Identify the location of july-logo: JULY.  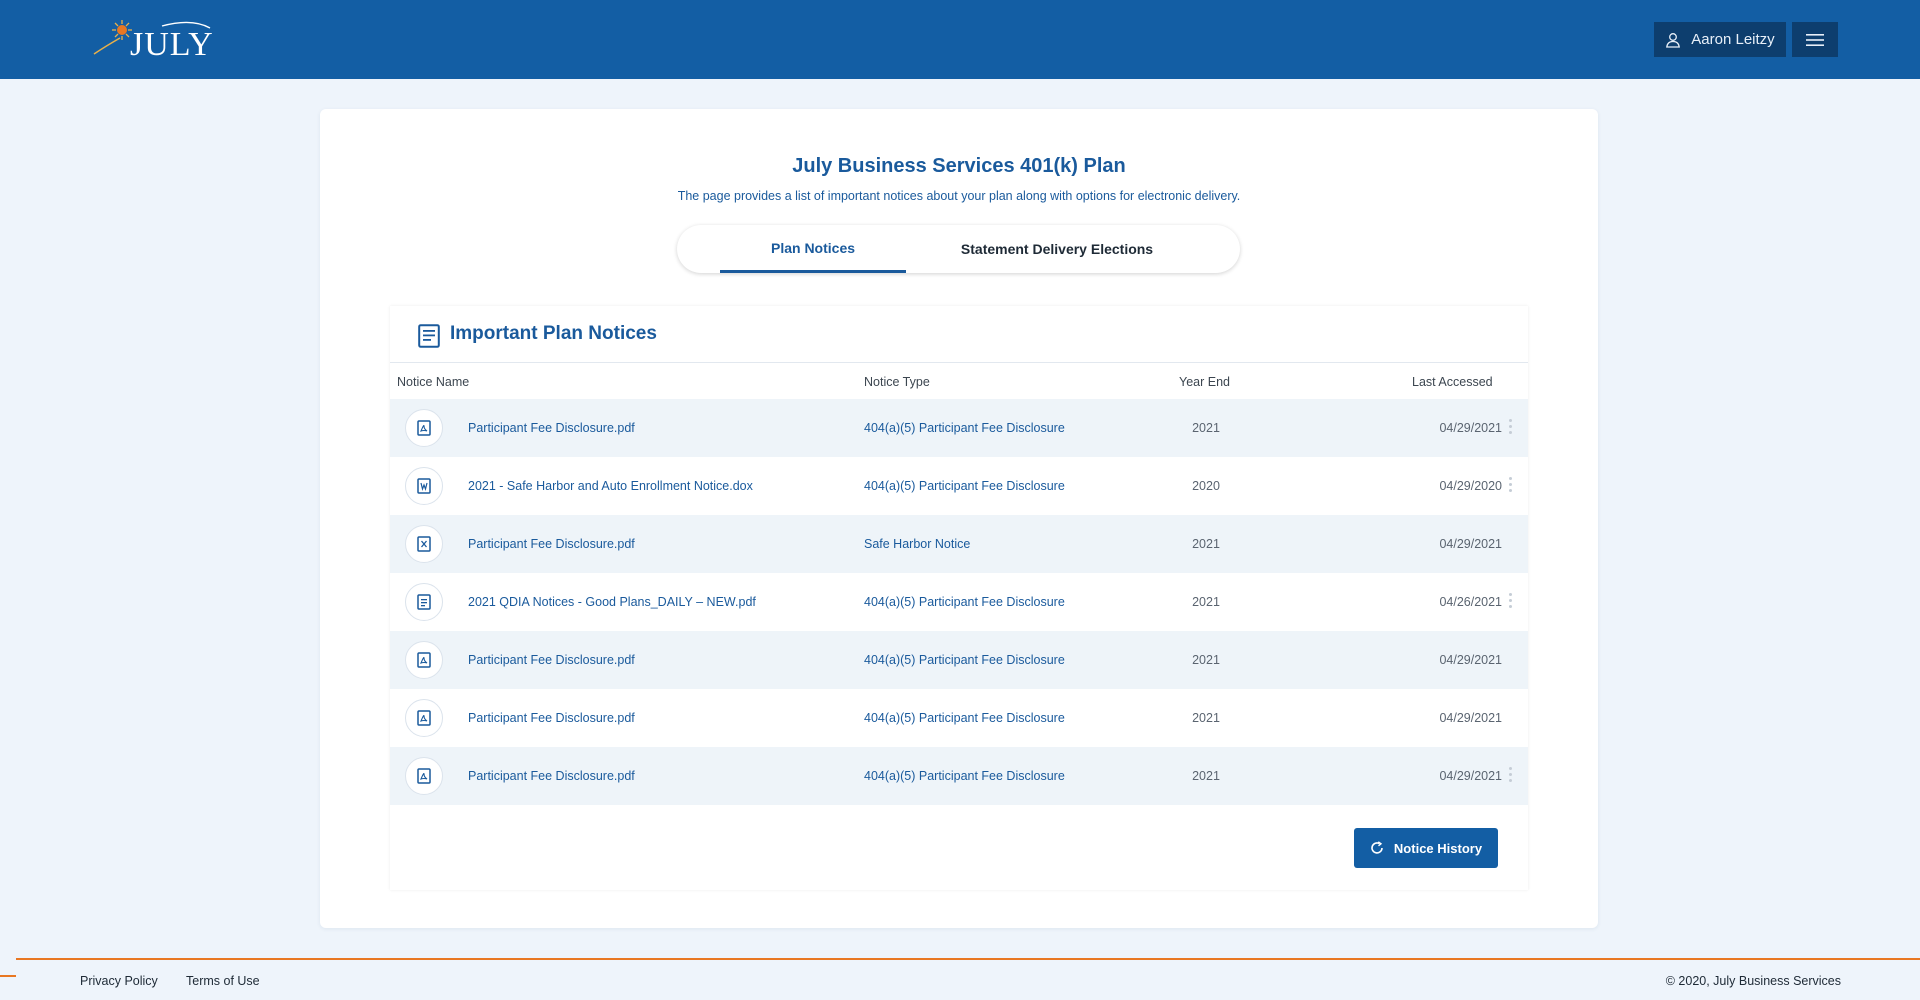
(155, 41).